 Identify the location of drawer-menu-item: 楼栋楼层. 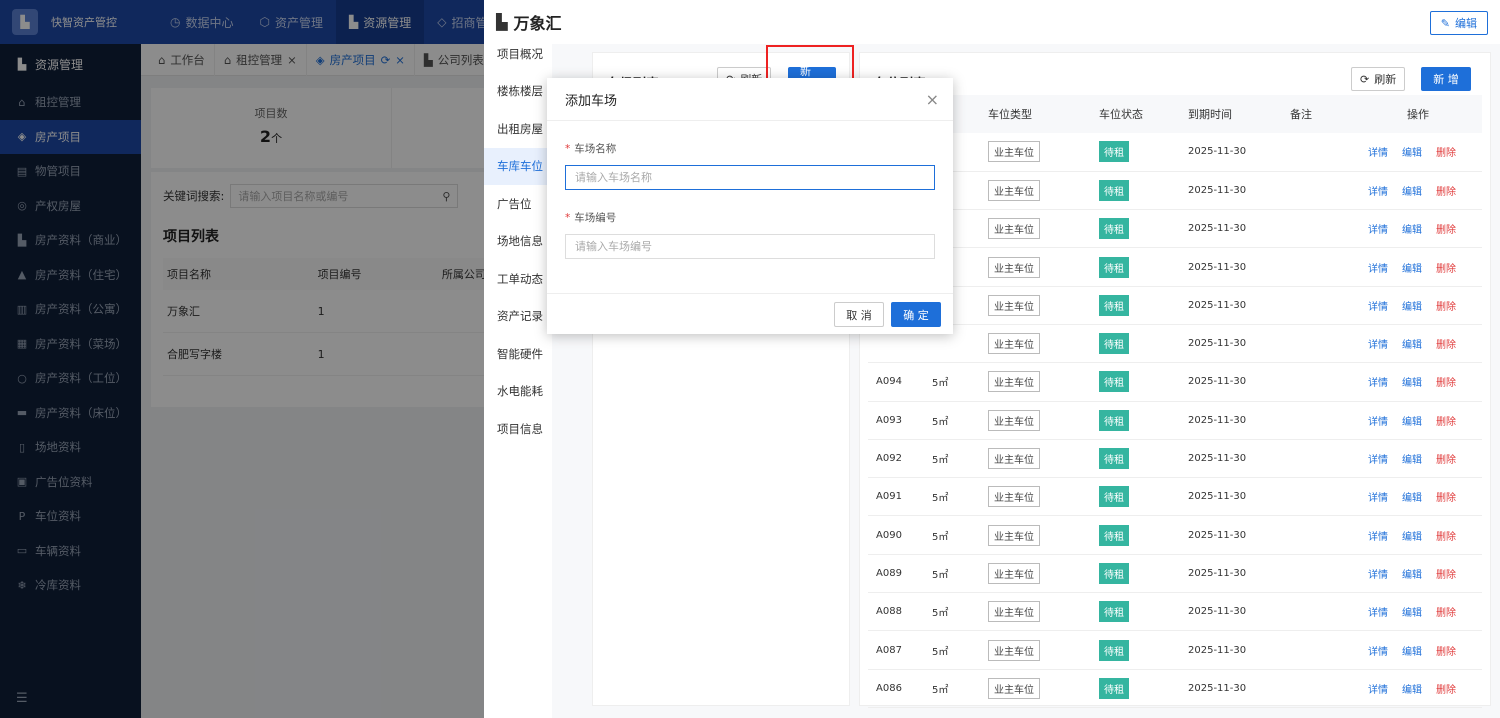
(518, 92).